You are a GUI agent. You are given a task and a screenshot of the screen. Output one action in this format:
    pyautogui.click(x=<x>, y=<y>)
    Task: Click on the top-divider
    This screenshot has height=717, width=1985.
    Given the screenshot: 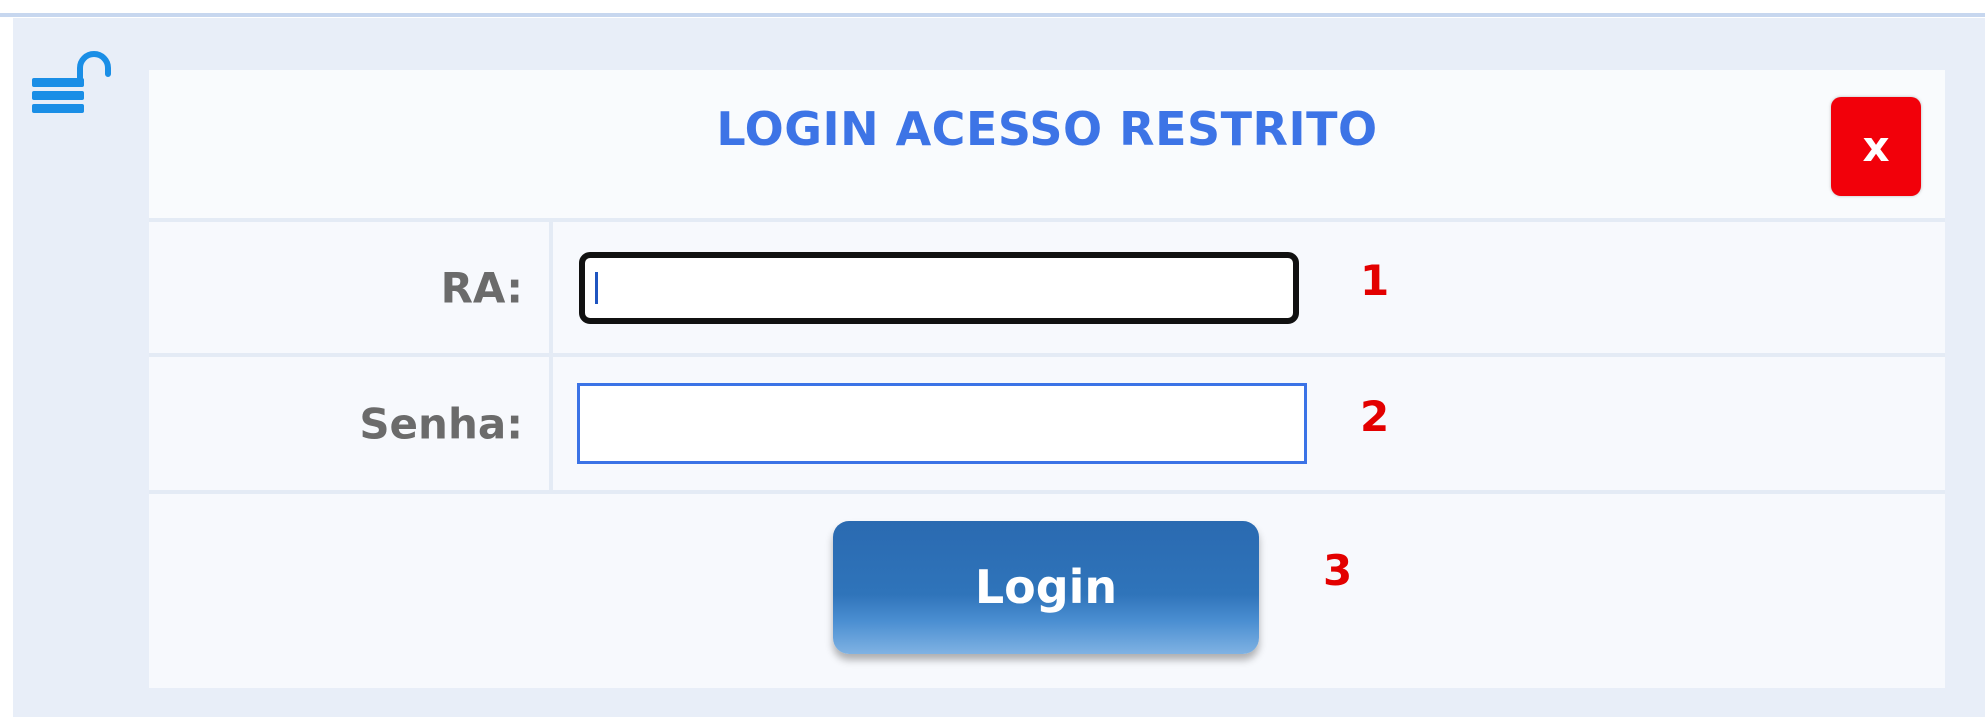 What is the action you would take?
    pyautogui.click(x=992, y=15)
    